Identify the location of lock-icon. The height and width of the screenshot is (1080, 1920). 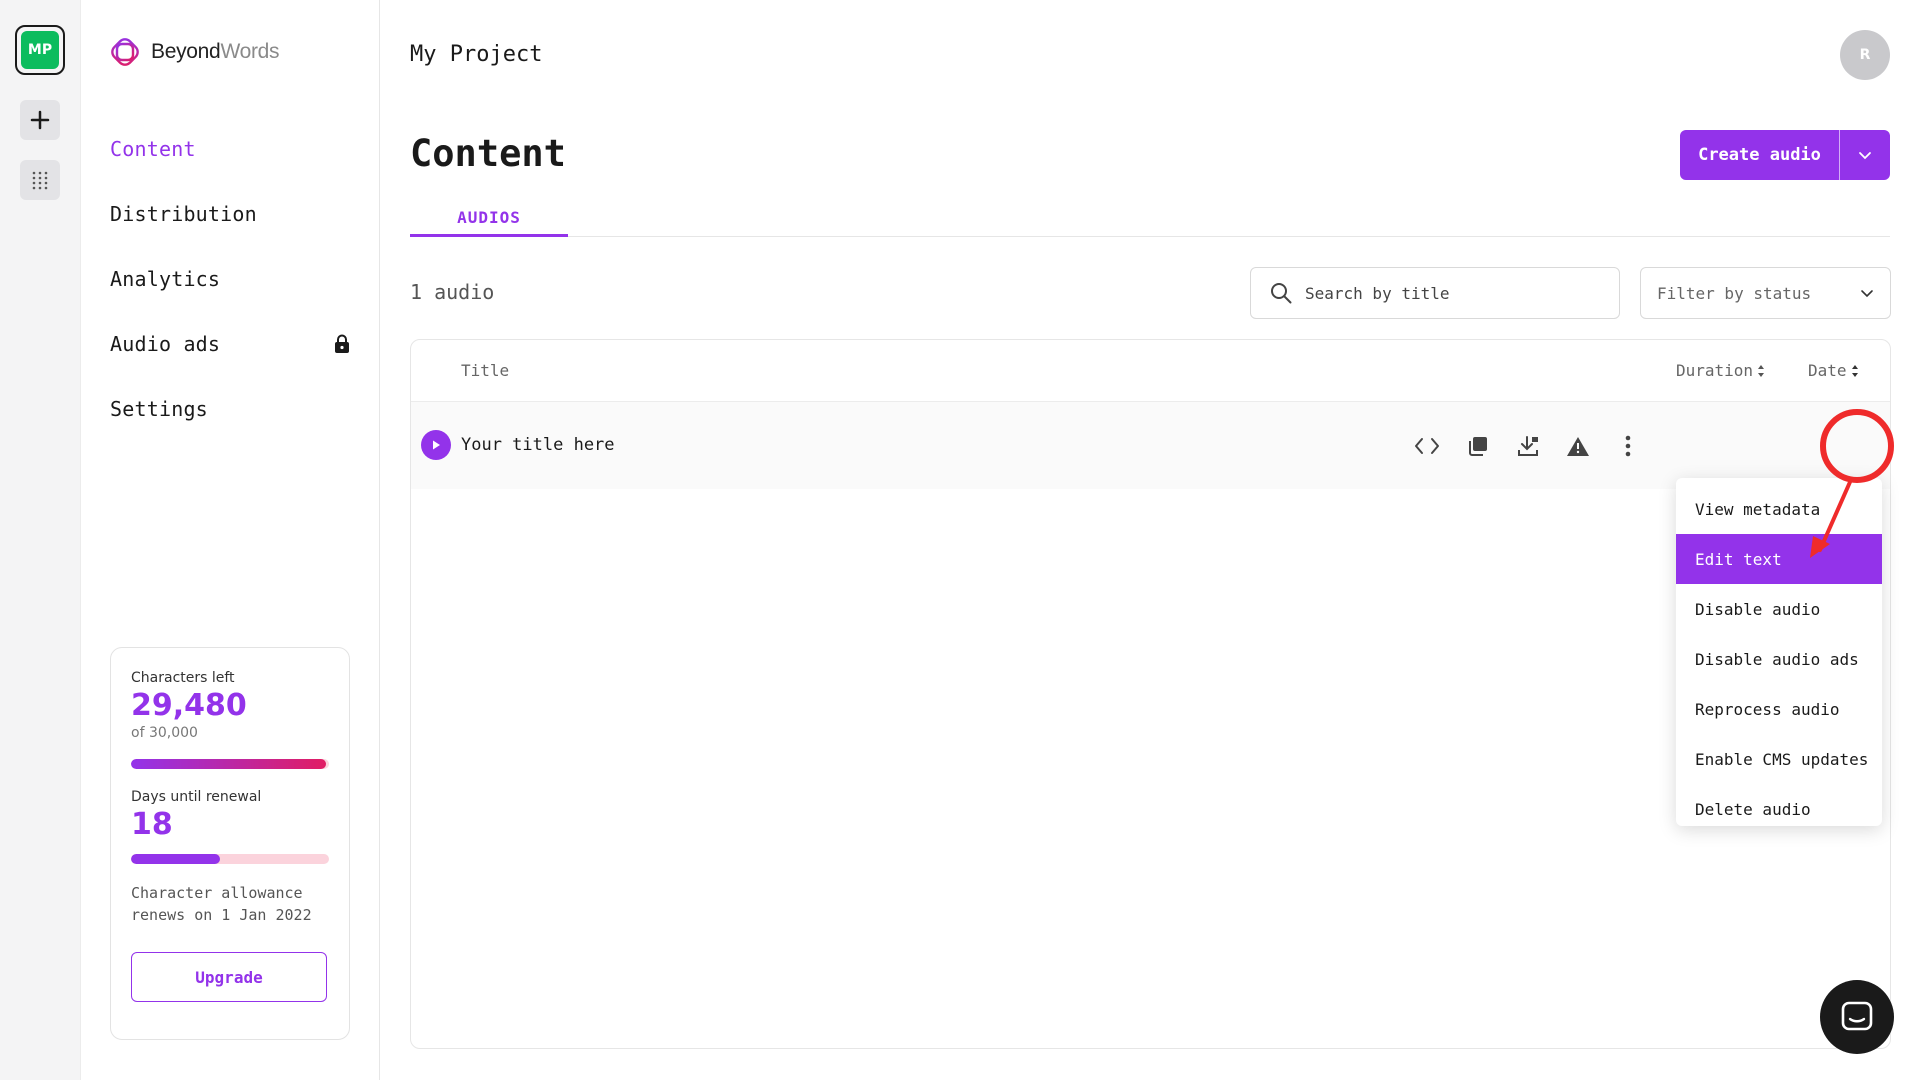
(342, 343).